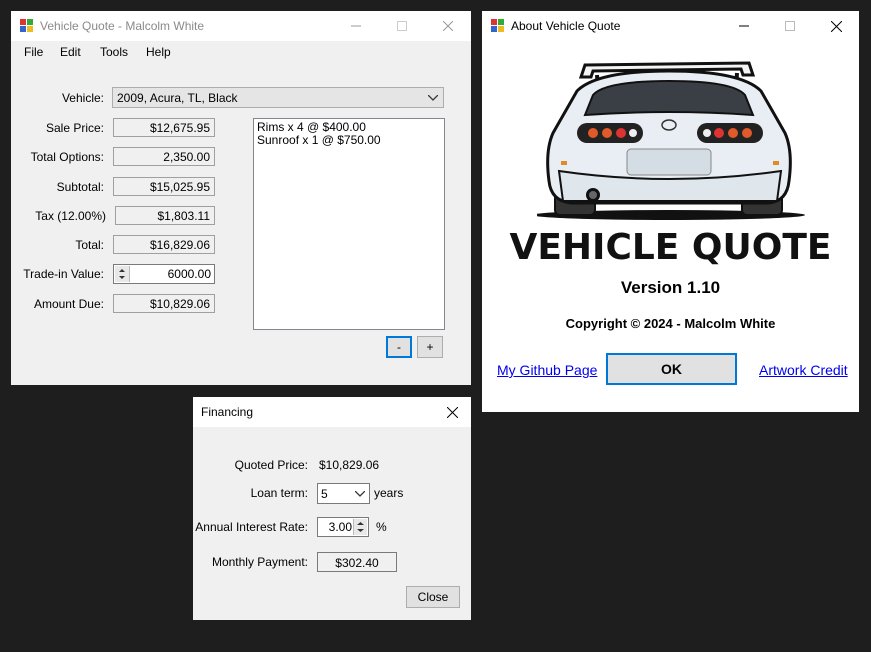 This screenshot has width=871, height=652. What do you see at coordinates (80, 187) in the screenshot?
I see `subtotal-label: Subtotal:` at bounding box center [80, 187].